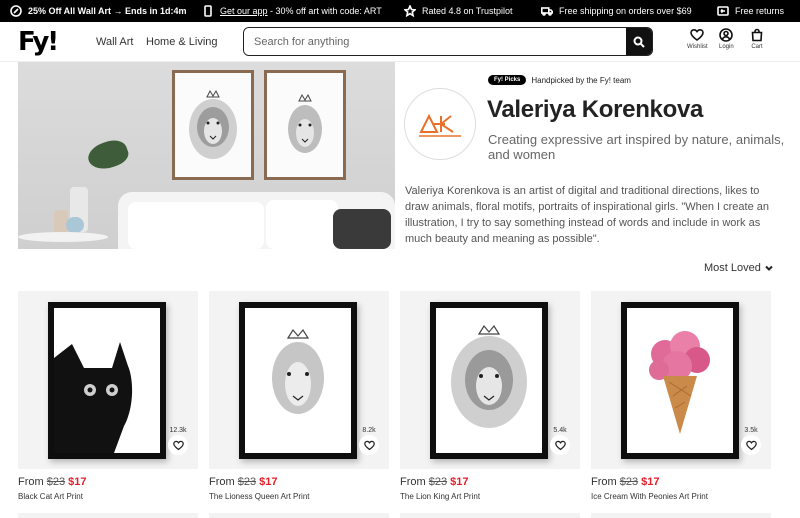 This screenshot has height=518, width=800. Describe the element at coordinates (560, 430) in the screenshot. I see `favorite-count: 5.4k` at that location.